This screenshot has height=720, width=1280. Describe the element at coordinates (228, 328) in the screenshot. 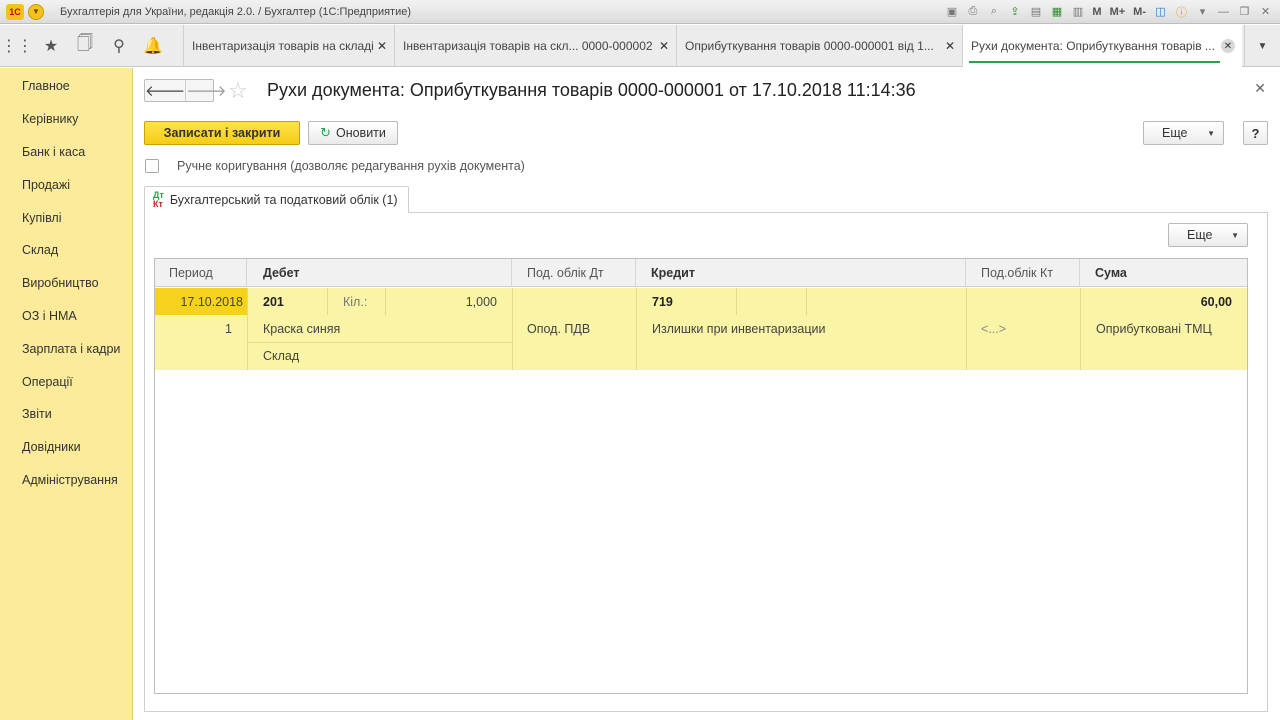

I see `cell-line-number: 1` at that location.